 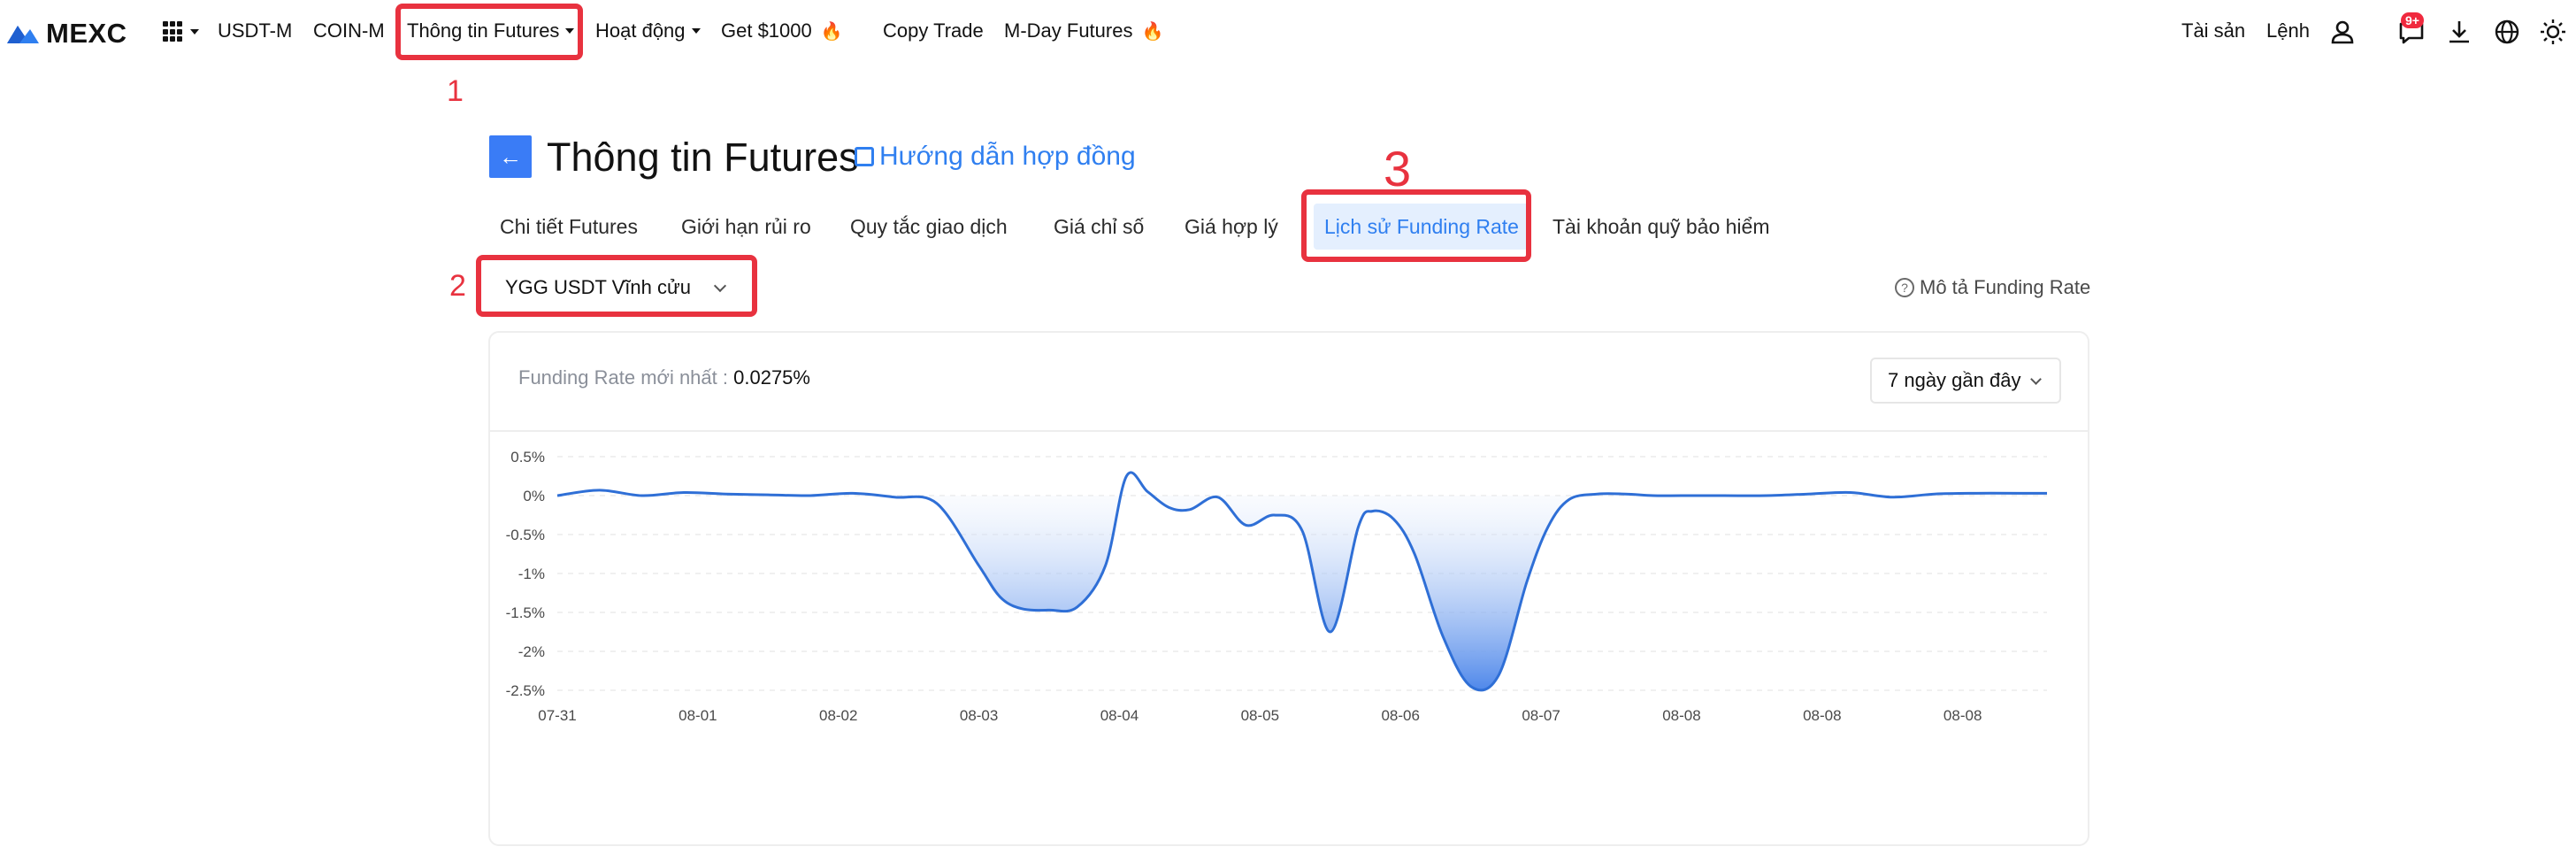 I want to click on nav-orders-label: Lệnh, so click(x=2288, y=31).